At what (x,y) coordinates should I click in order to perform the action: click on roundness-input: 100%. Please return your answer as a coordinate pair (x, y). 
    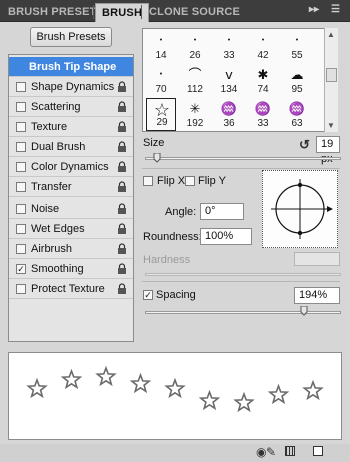
    Looking at the image, I should click on (226, 236).